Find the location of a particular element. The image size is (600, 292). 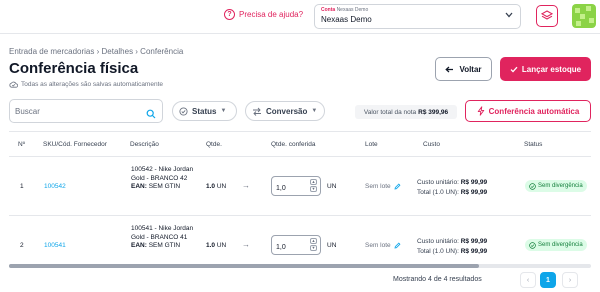

invoice-total: Valor total da nota R$ 399,96 is located at coordinates (406, 112).